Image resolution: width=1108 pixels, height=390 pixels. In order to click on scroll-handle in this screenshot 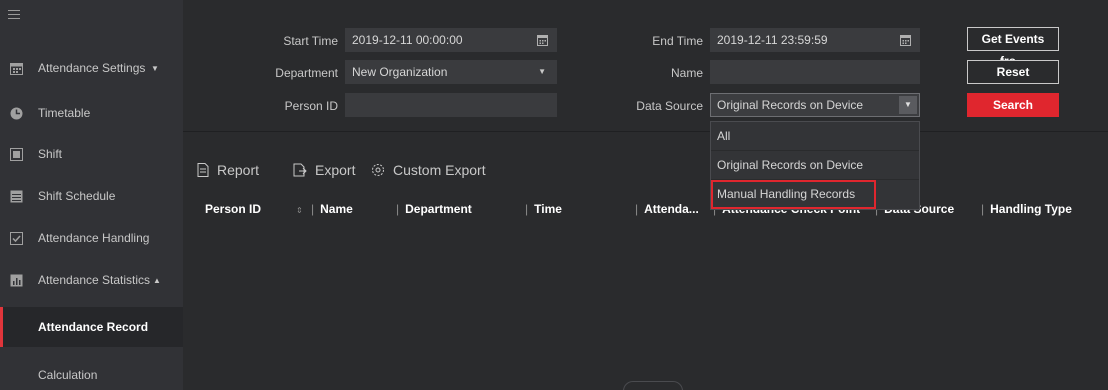, I will do `click(653, 385)`.